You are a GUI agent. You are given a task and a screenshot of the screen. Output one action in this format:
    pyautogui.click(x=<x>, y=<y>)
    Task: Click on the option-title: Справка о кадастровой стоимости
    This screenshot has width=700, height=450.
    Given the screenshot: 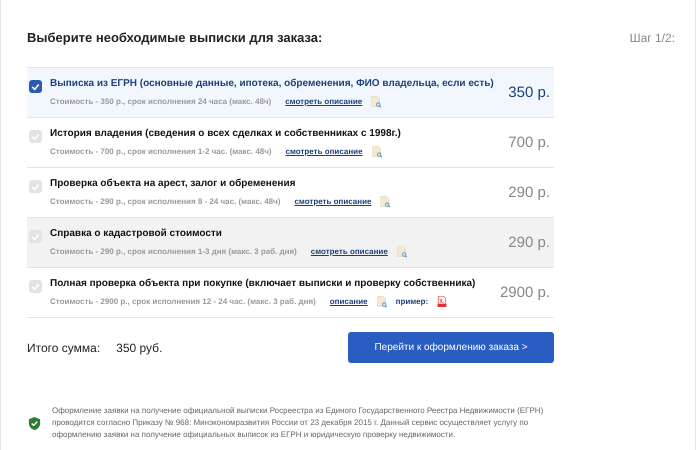 What is the action you would take?
    pyautogui.click(x=136, y=233)
    